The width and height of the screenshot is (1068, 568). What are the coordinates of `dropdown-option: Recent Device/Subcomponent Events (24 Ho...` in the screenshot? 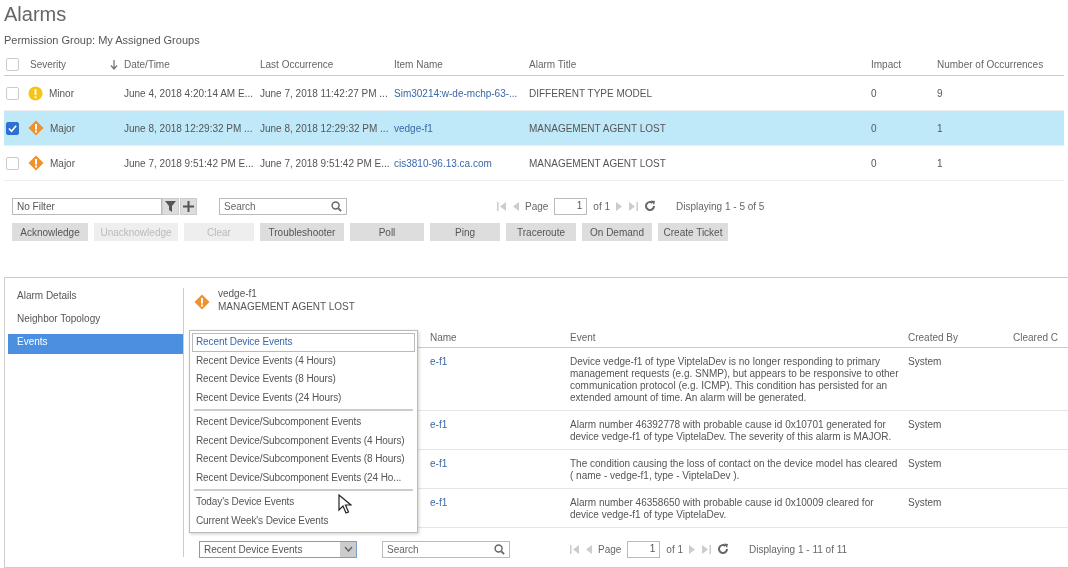 It's located at (303, 477).